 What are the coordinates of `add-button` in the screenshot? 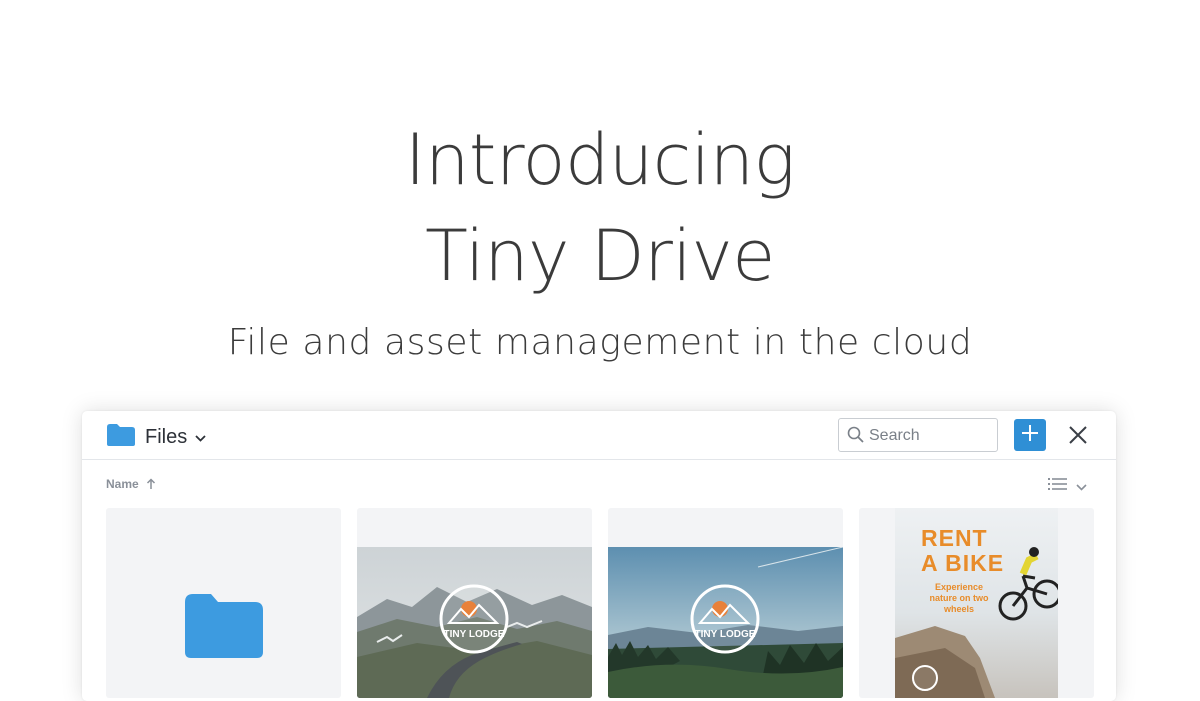 It's located at (1030, 435).